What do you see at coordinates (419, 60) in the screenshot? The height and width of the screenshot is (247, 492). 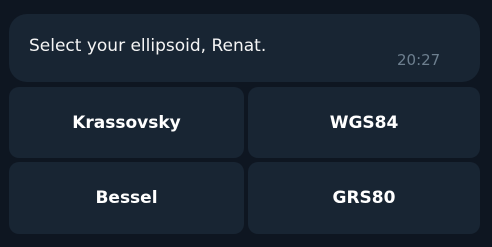 I see `message-timestamp: 20:27` at bounding box center [419, 60].